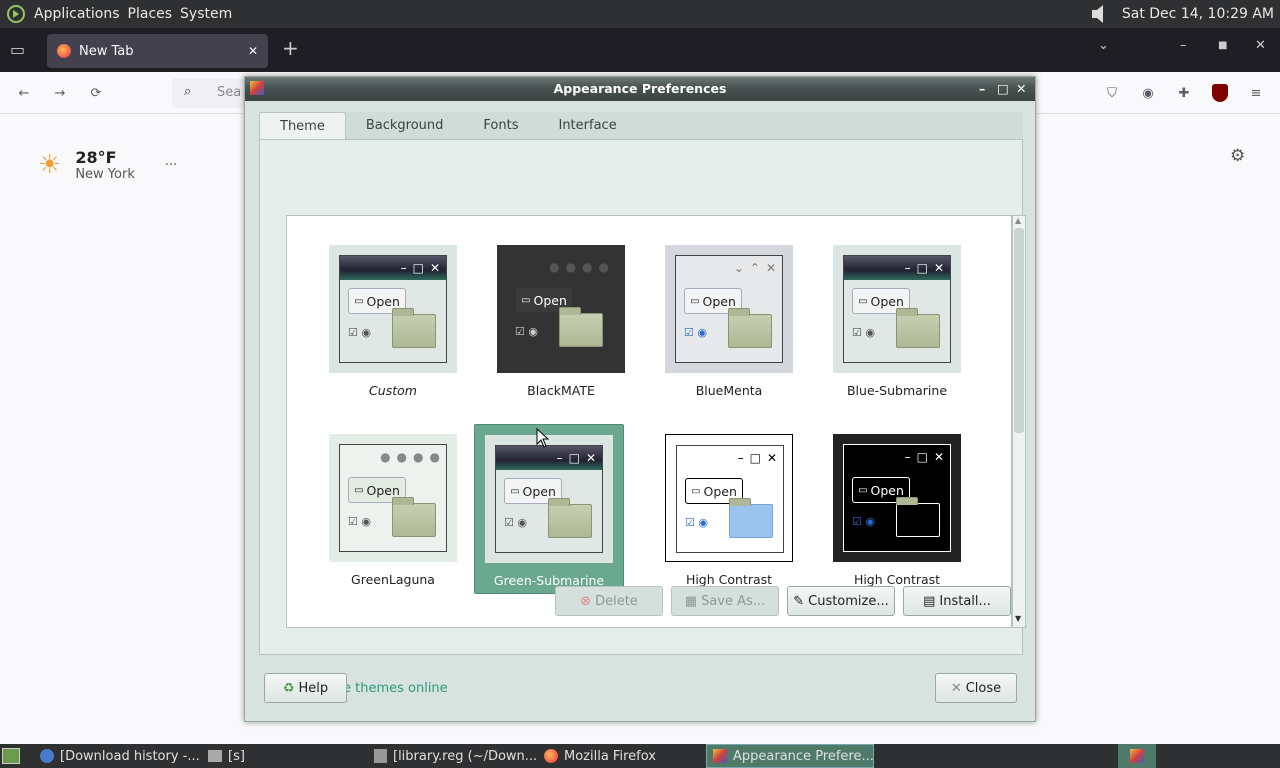 This screenshot has height=768, width=1280. I want to click on pocket-icon: ⛉, so click(1112, 93).